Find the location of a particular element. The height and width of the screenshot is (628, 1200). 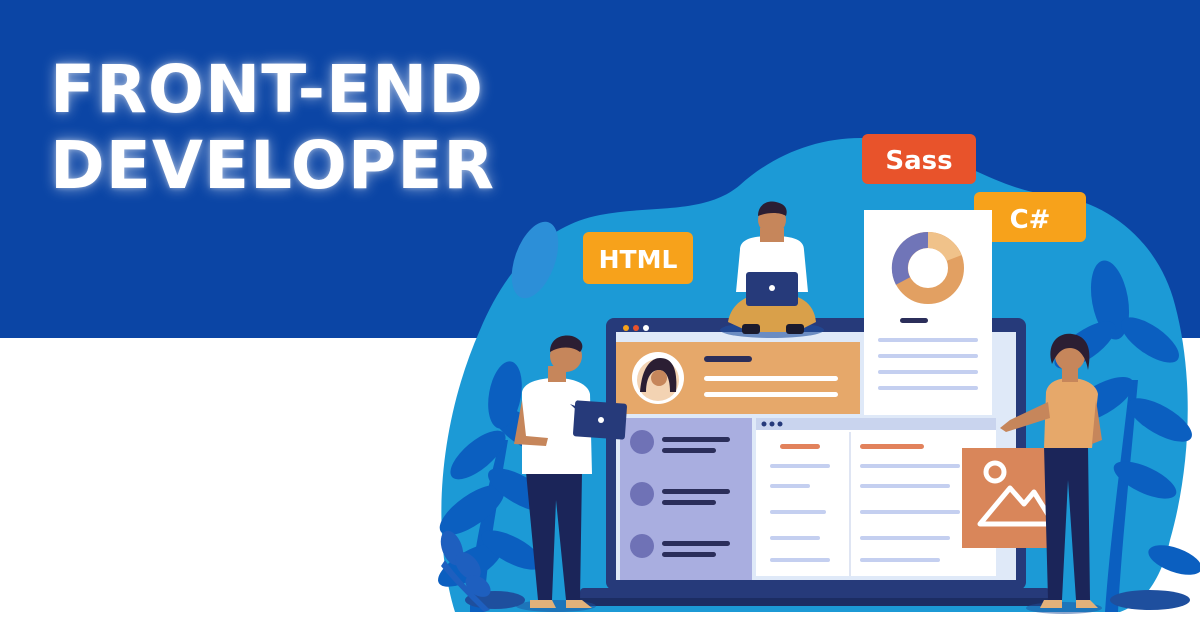

html-tag: HTML is located at coordinates (638, 258).